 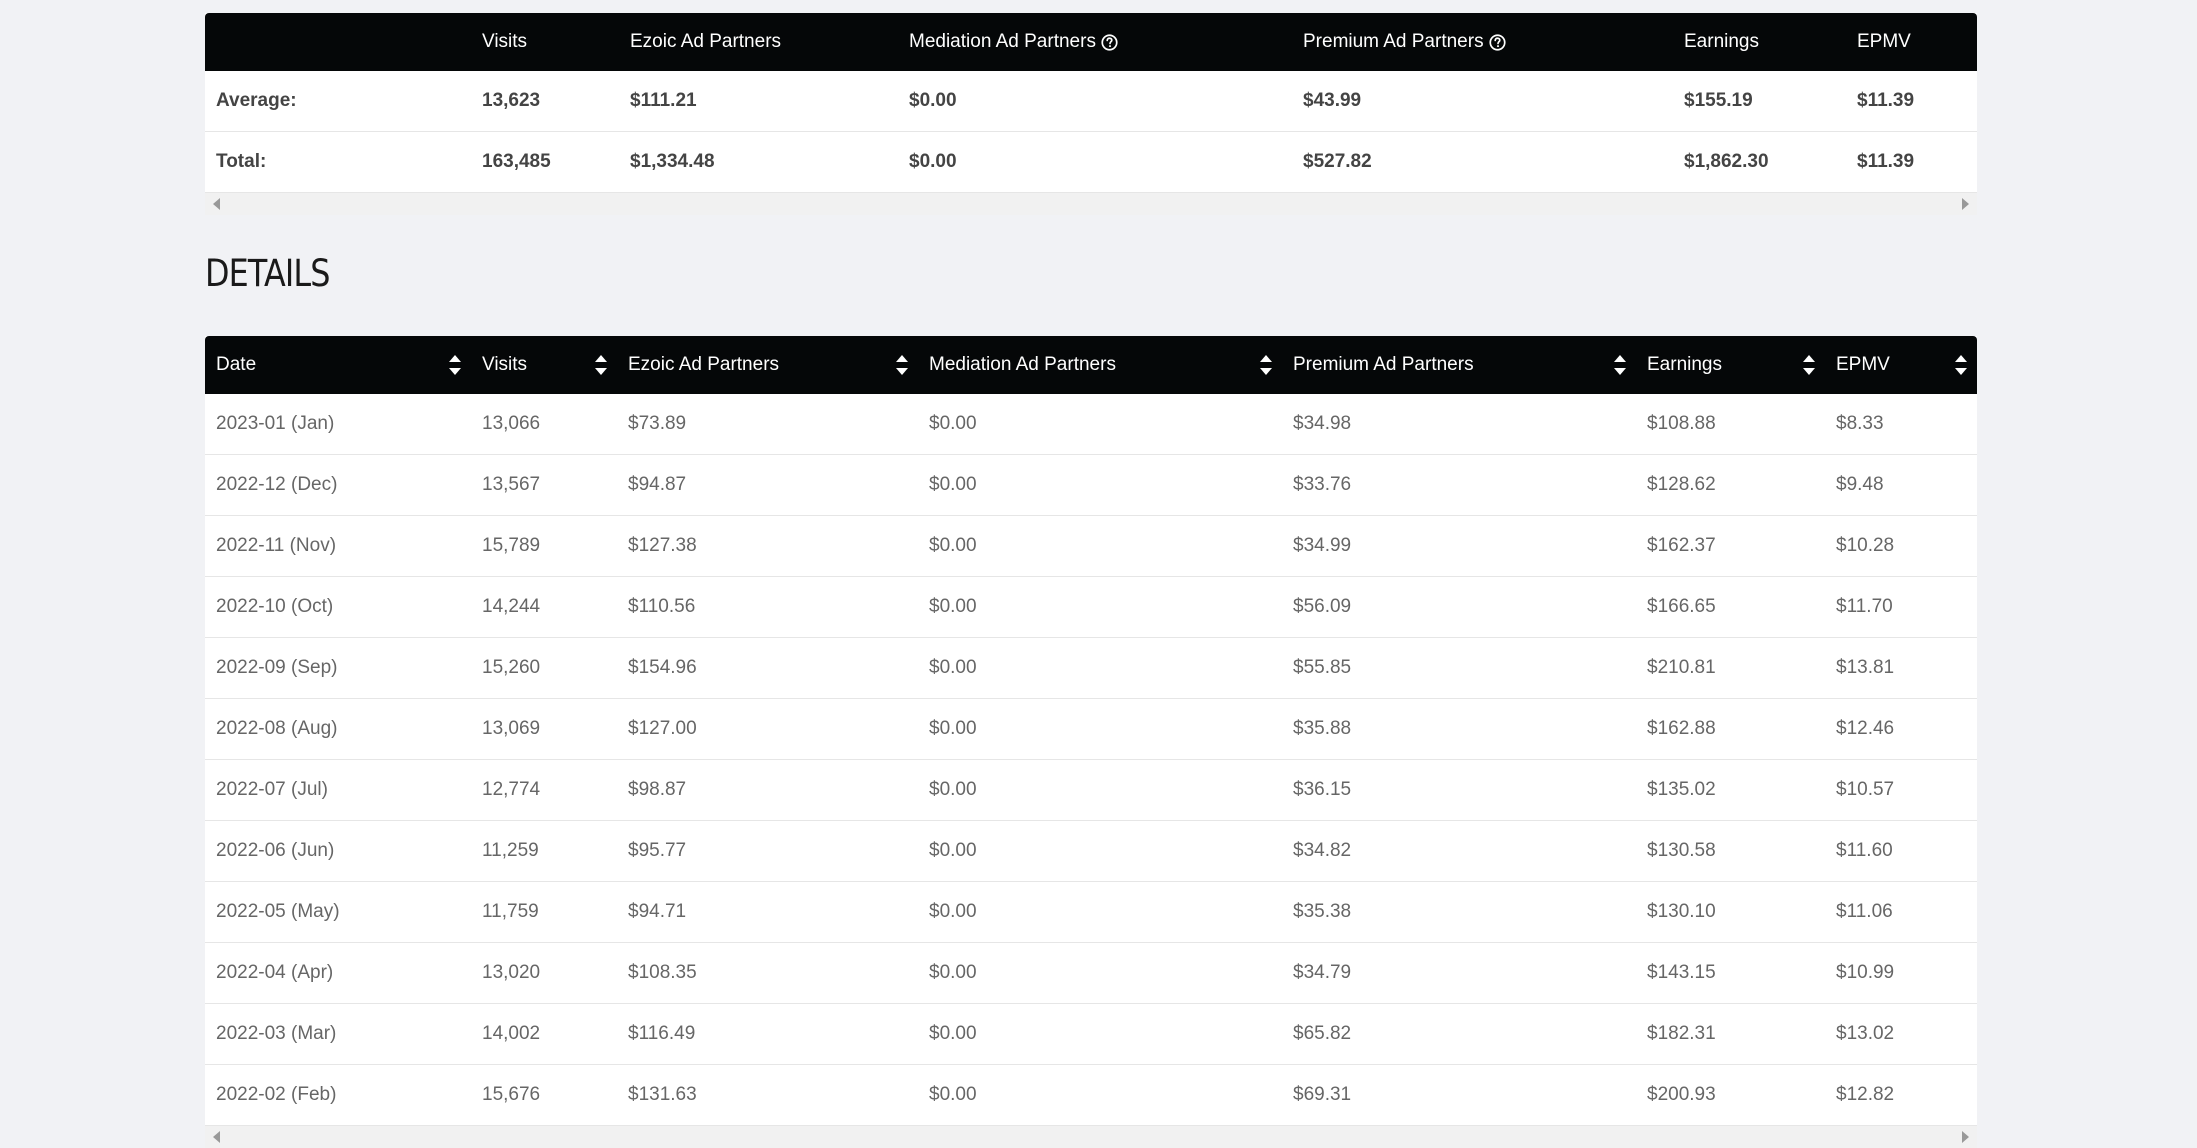 I want to click on table-cell: $73.89, so click(x=657, y=423).